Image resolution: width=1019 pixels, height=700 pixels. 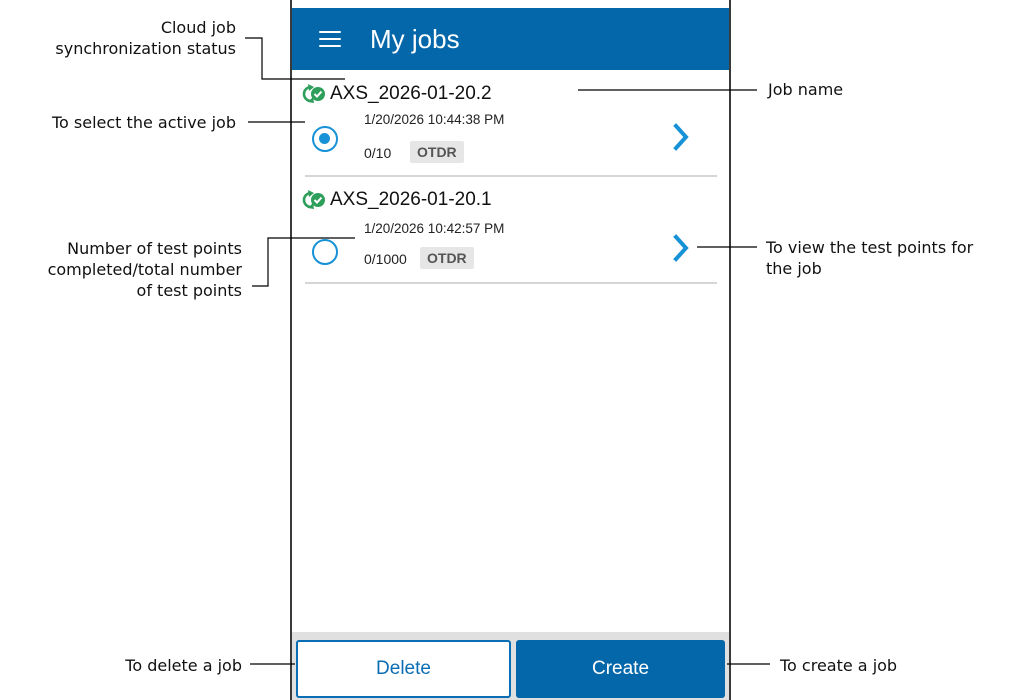 I want to click on job-name: AXS_2026-01-20.1, so click(x=411, y=199).